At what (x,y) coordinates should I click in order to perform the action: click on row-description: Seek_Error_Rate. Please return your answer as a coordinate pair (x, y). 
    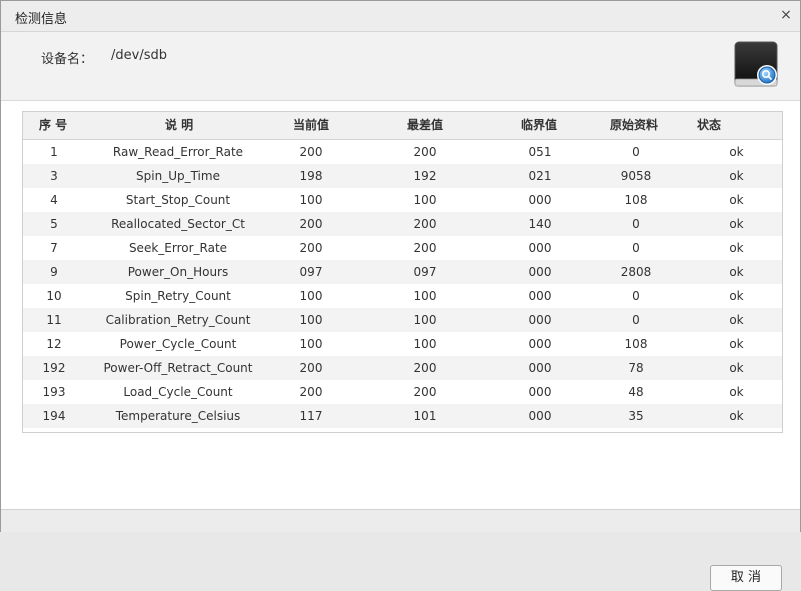
    Looking at the image, I should click on (178, 248).